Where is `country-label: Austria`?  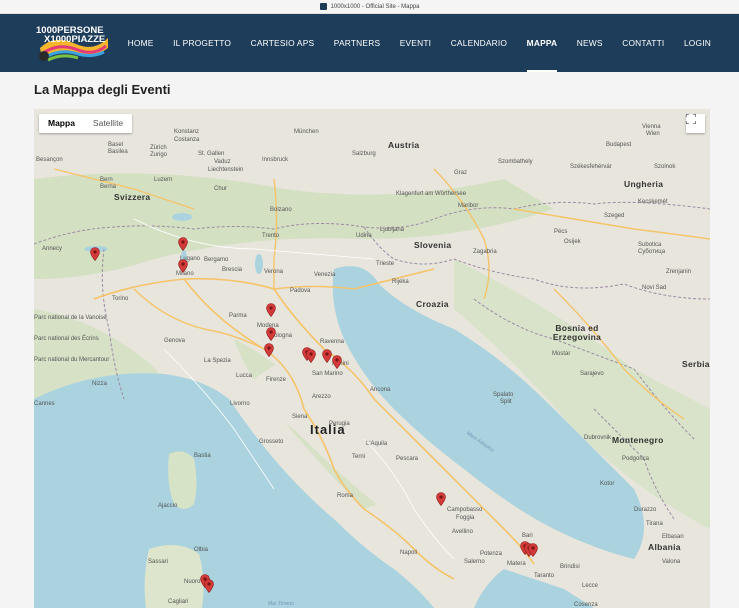
country-label: Austria is located at coordinates (404, 145).